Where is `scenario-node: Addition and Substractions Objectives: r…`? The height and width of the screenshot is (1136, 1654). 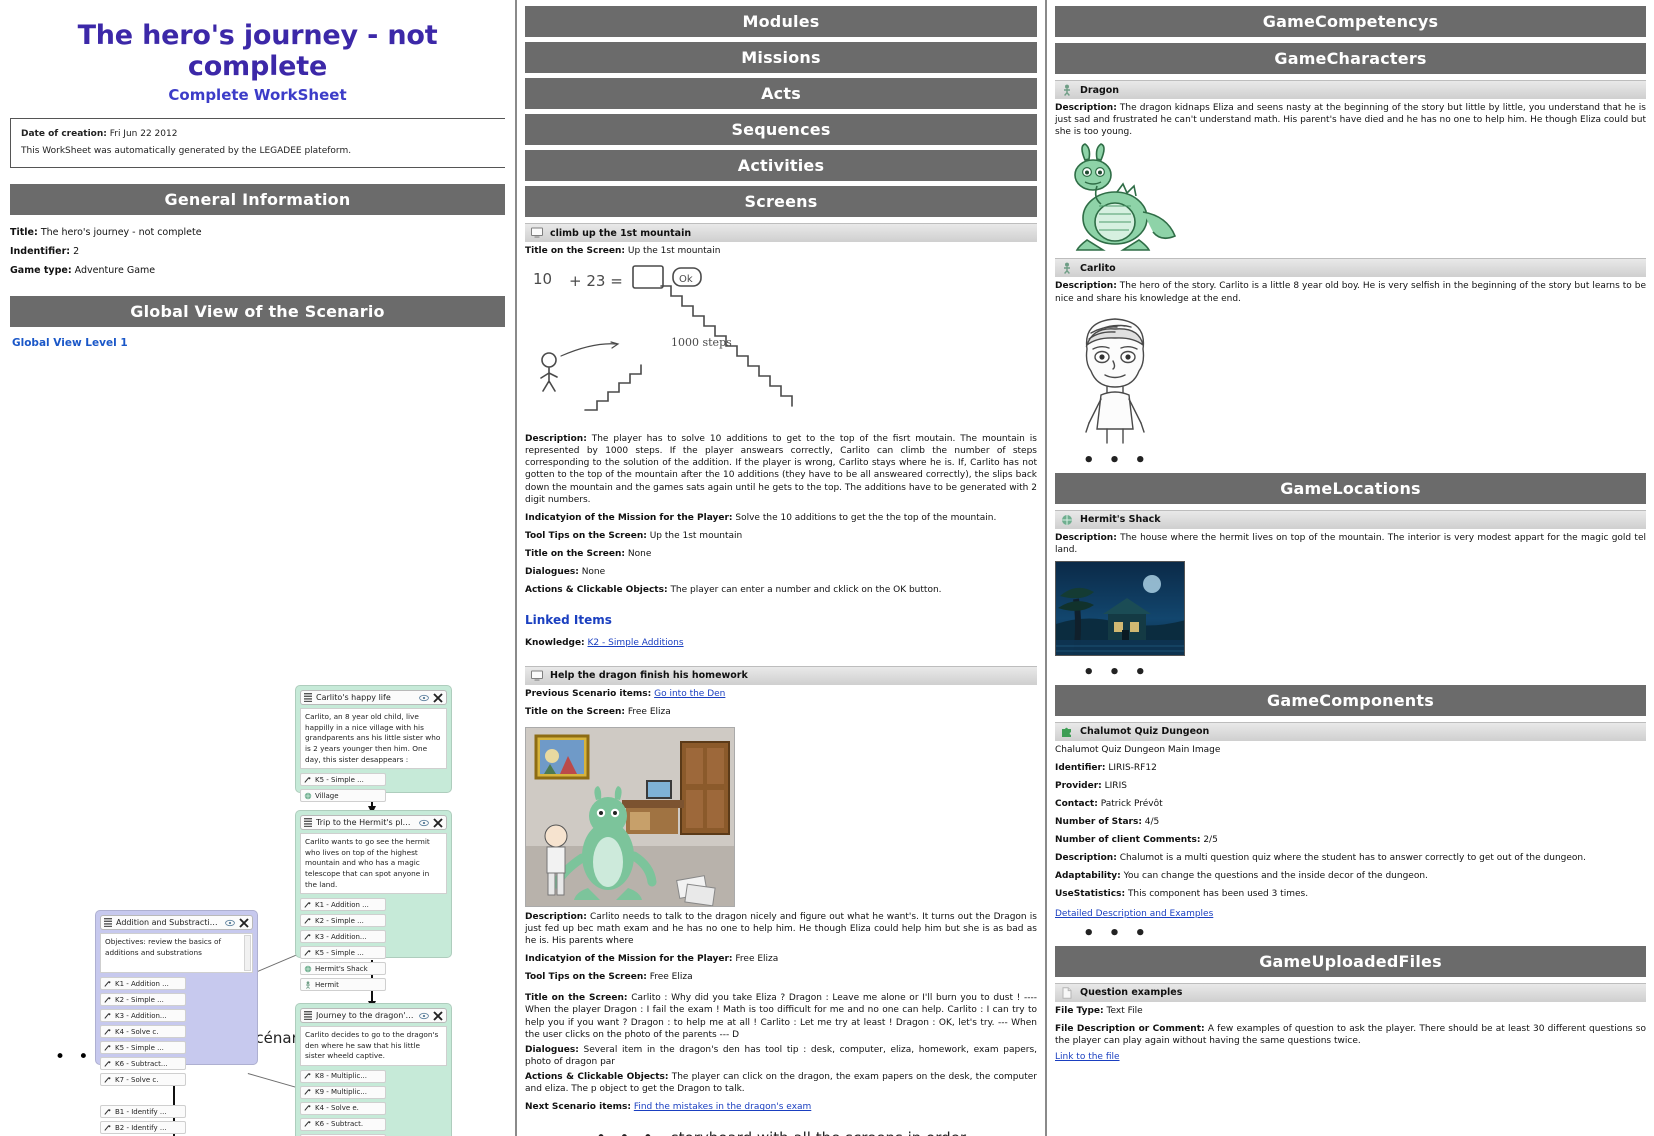
scenario-node: Addition and Substractions Objectives: r… is located at coordinates (176, 1022).